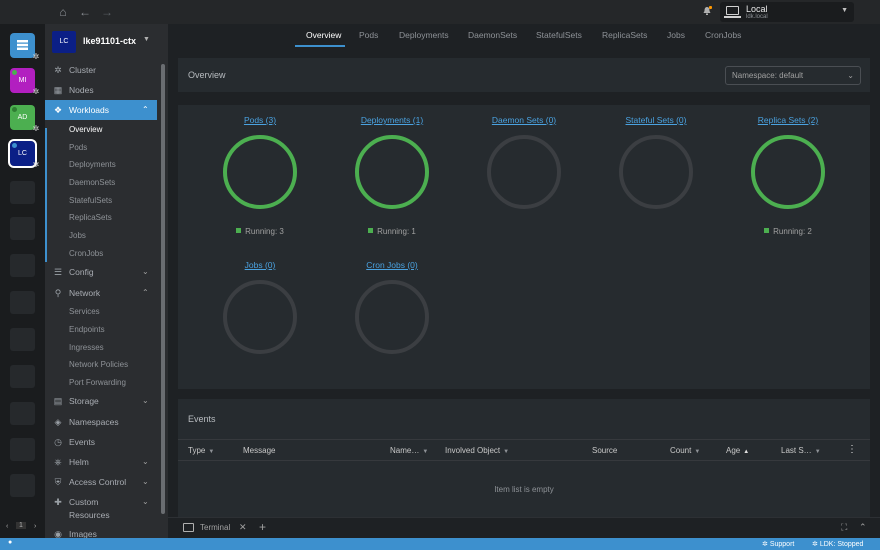 The height and width of the screenshot is (550, 880). I want to click on sidebar-item-events: ◷ Events, so click(101, 442).